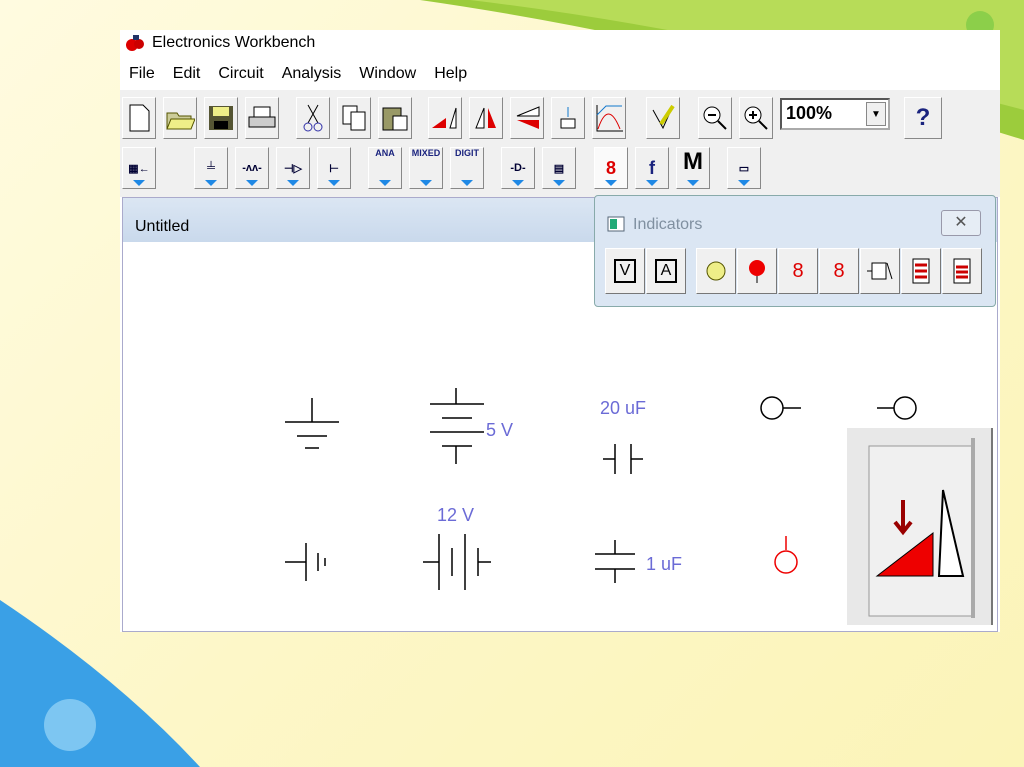 This screenshot has height=767, width=1024. I want to click on printer-icon, so click(262, 117).